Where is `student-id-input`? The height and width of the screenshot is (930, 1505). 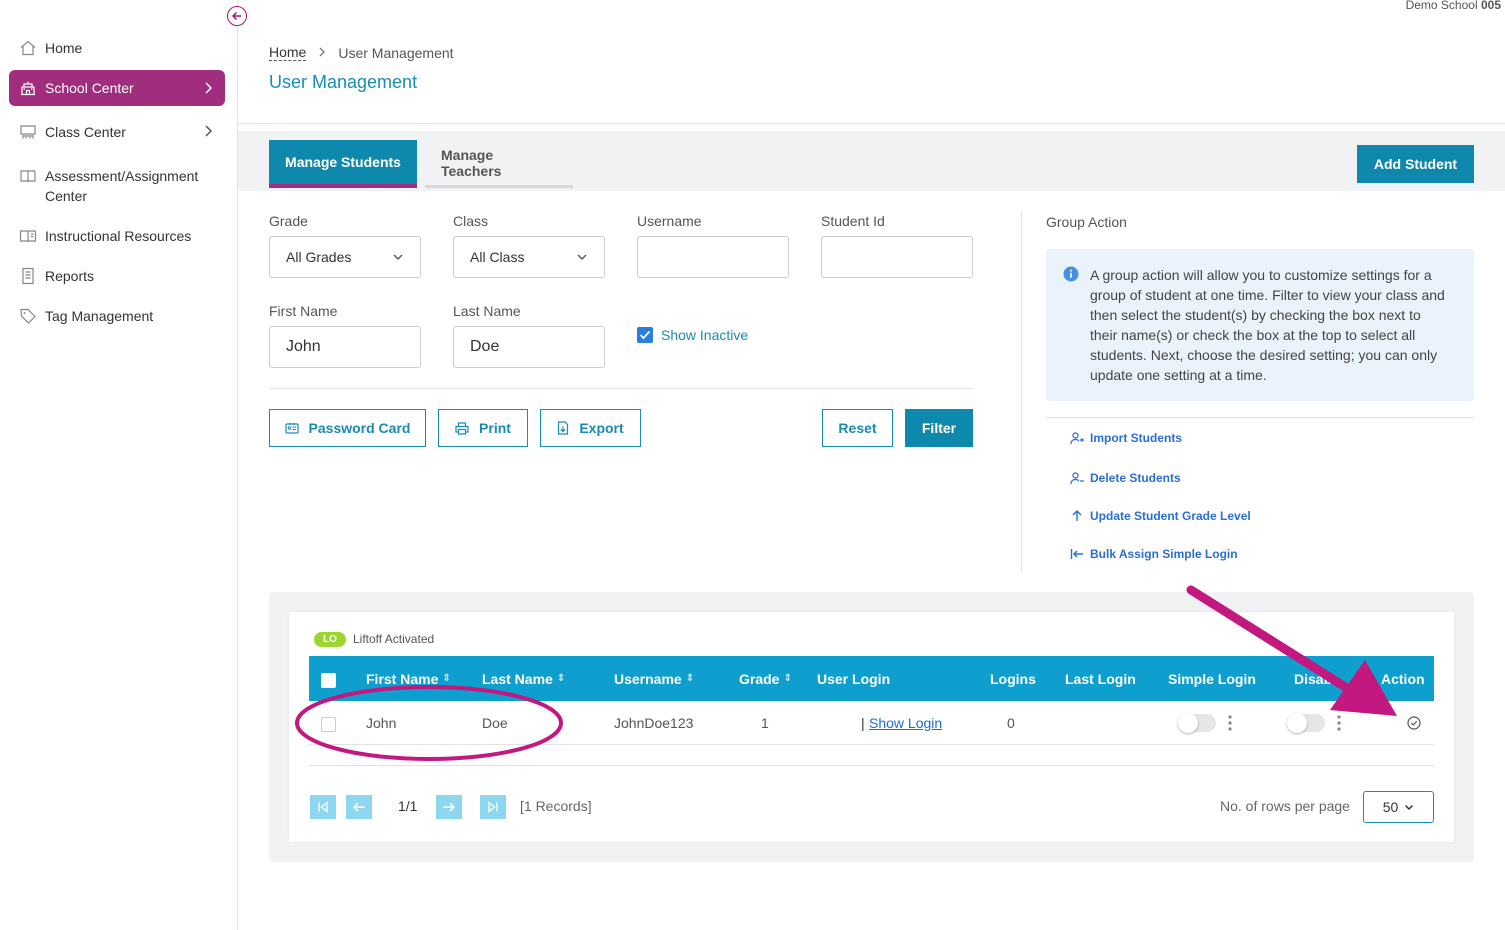
student-id-input is located at coordinates (897, 257).